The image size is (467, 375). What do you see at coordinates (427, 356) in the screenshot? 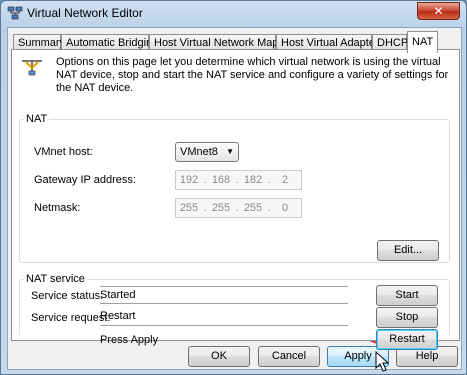
I see `help-button: Help` at bounding box center [427, 356].